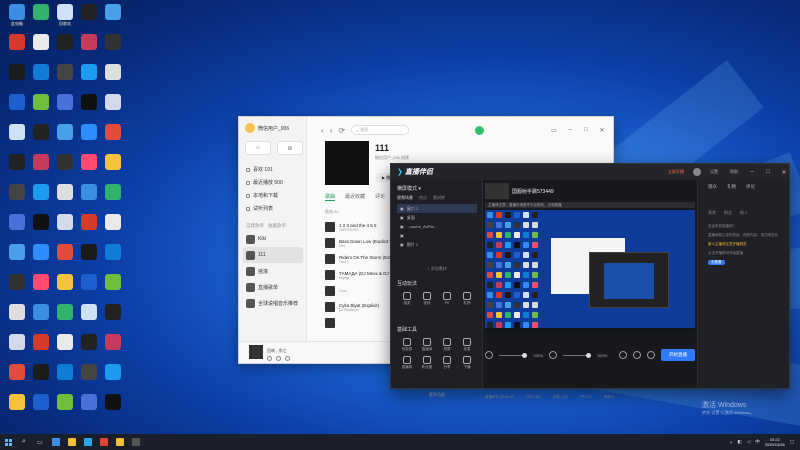  Describe the element at coordinates (277, 226) in the screenshot. I see `tab-collected-playlists: 收藏歌单` at that location.